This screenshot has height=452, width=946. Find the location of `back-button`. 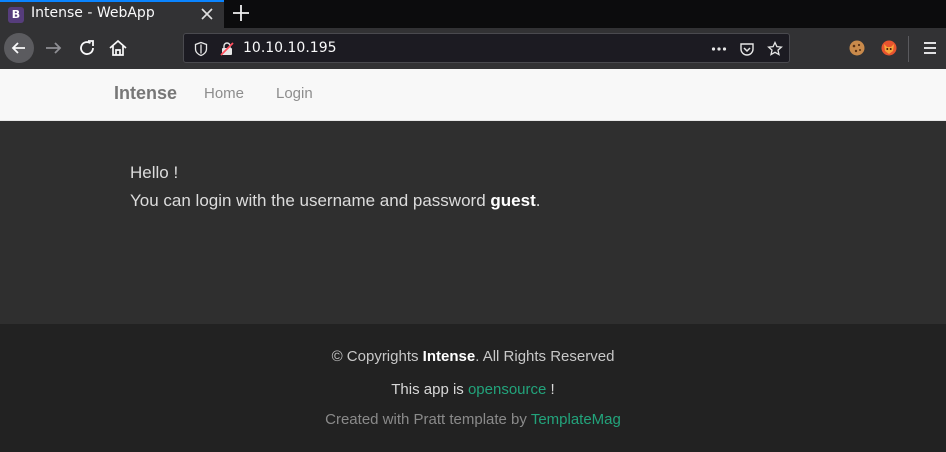

back-button is located at coordinates (19, 48).